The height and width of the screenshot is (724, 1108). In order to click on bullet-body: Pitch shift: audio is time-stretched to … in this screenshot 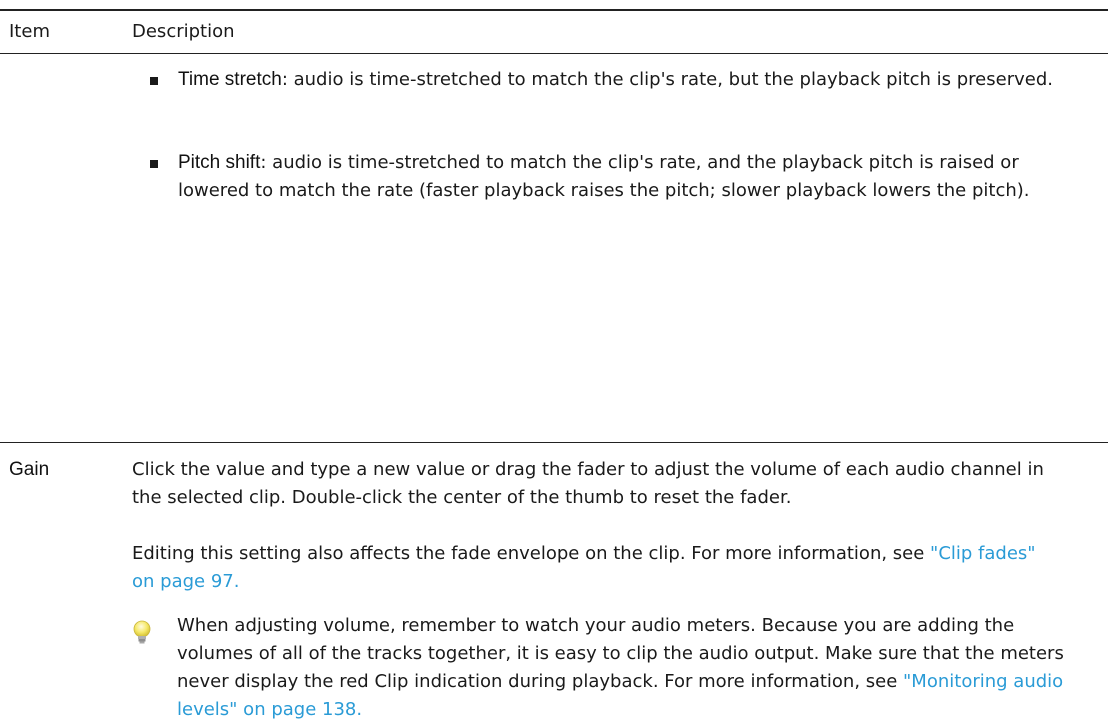, I will do `click(618, 177)`.